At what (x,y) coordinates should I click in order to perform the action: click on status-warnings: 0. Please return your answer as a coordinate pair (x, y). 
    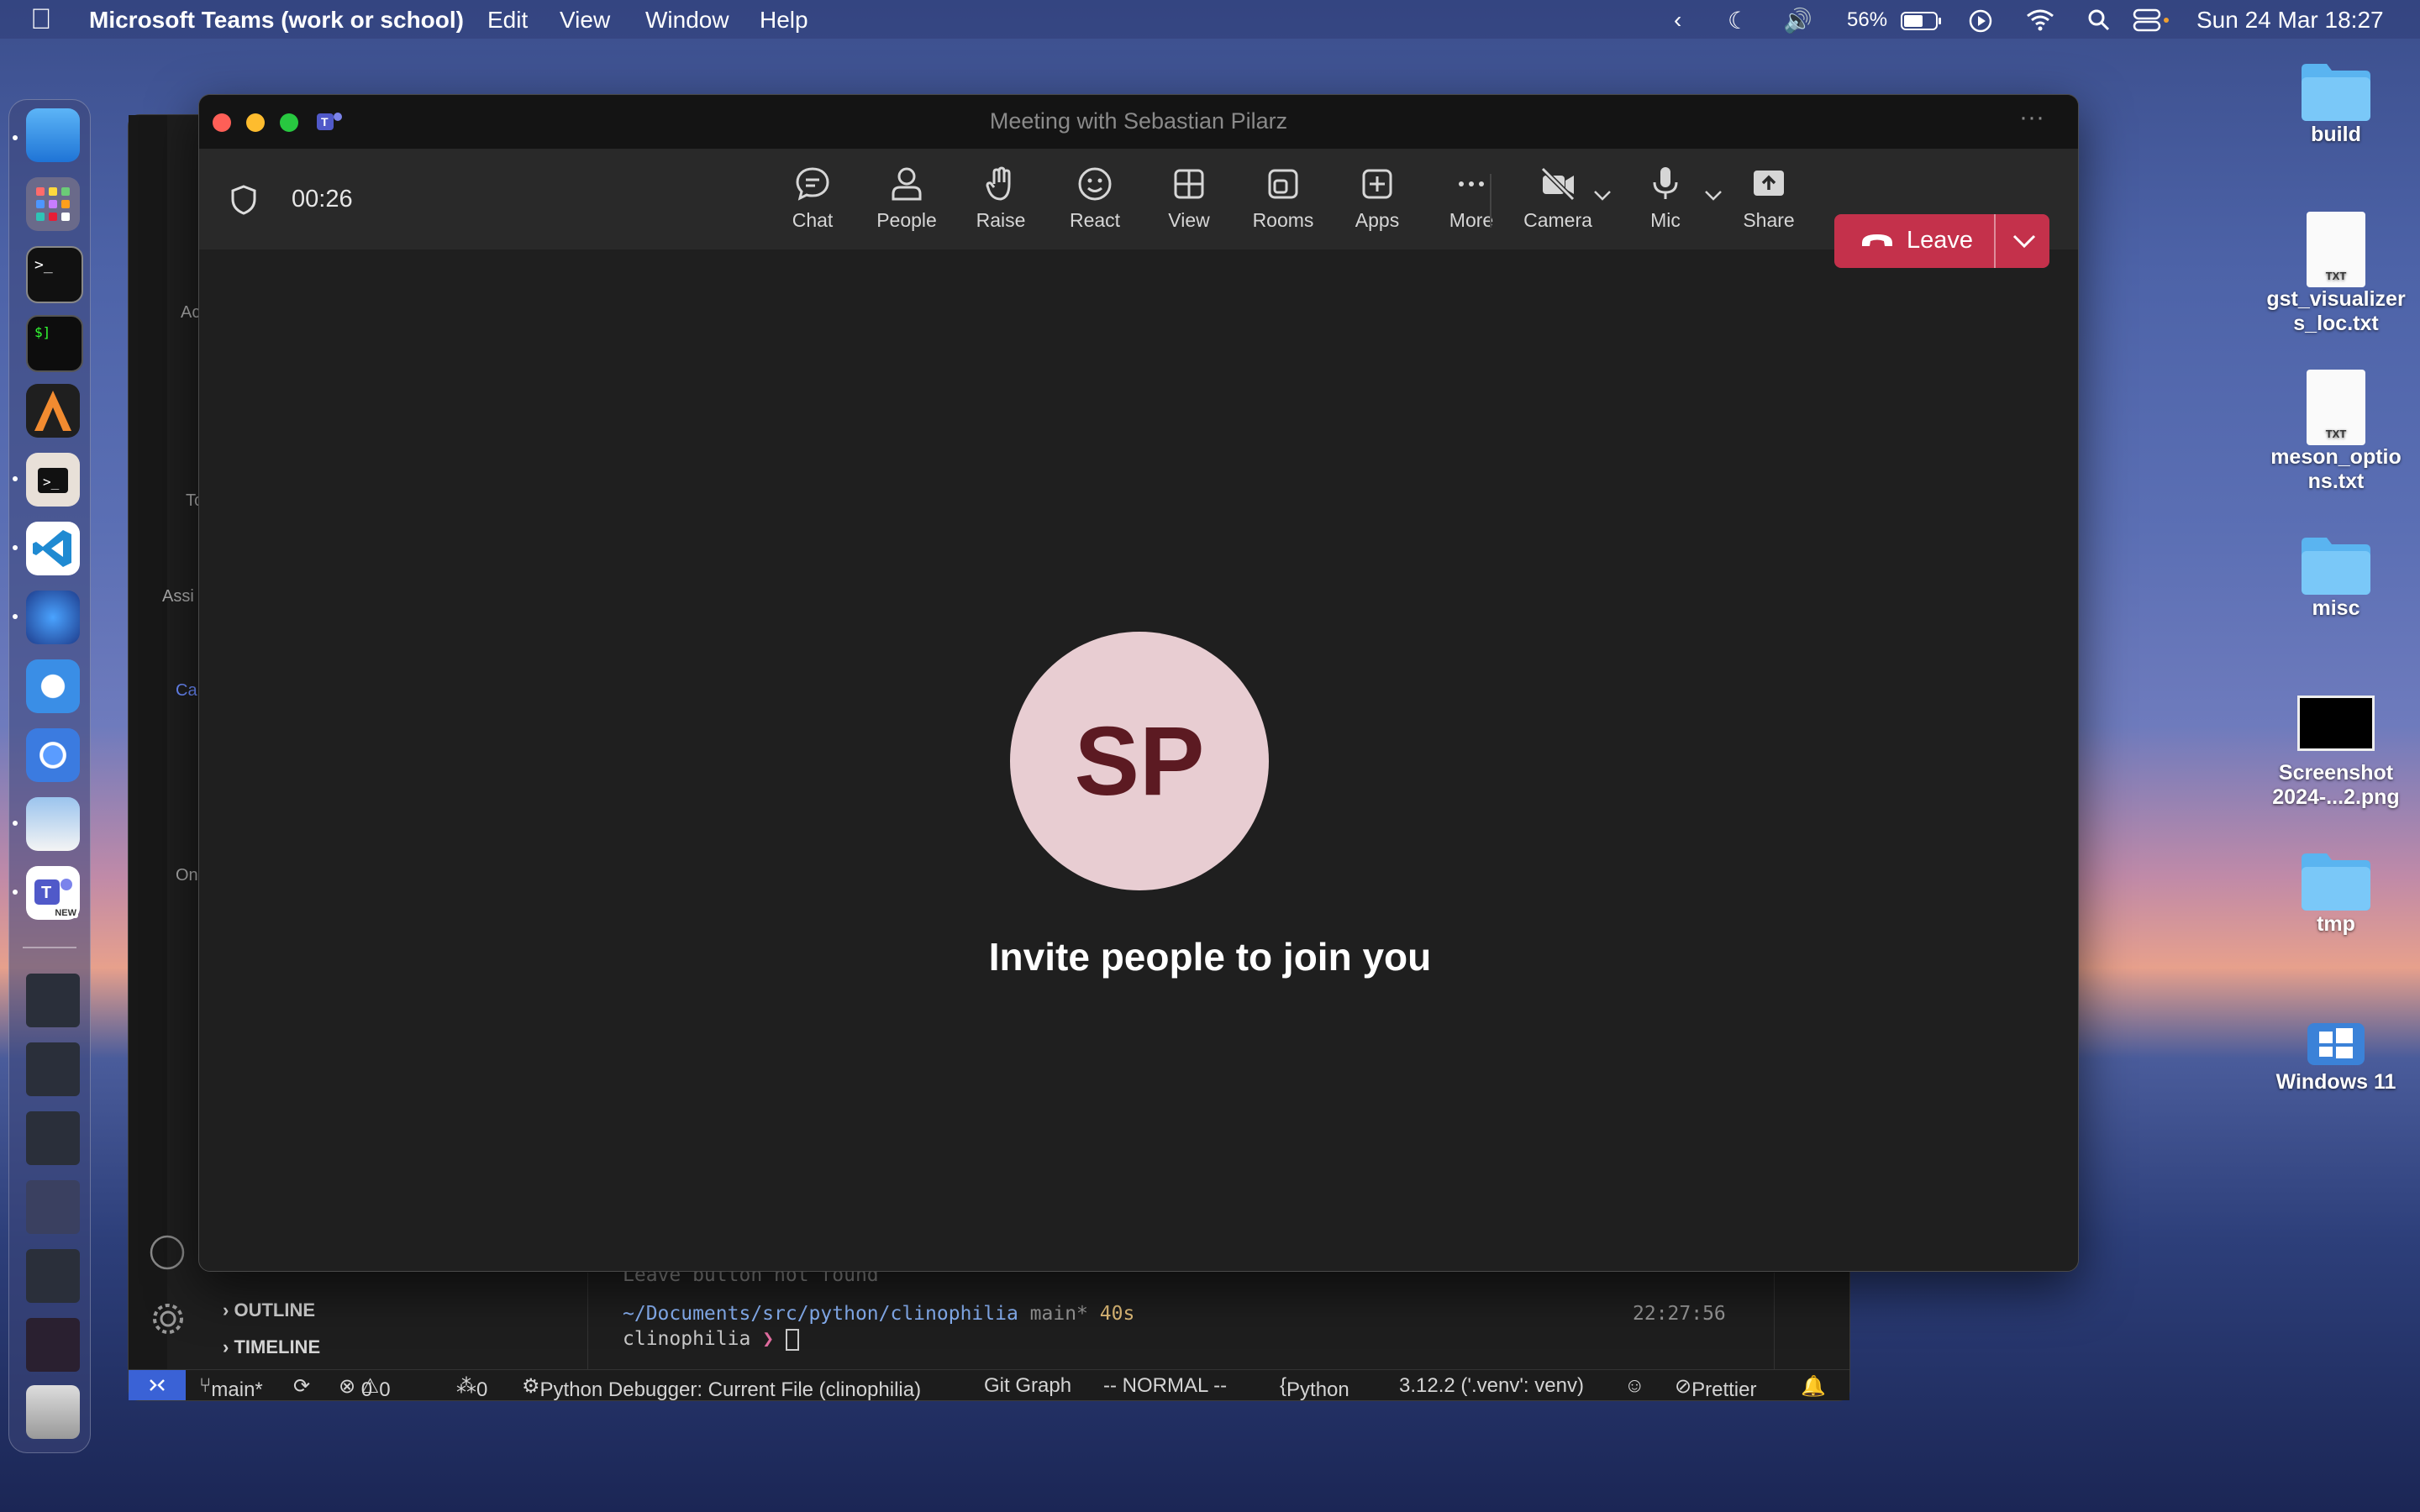
    Looking at the image, I should click on (385, 1389).